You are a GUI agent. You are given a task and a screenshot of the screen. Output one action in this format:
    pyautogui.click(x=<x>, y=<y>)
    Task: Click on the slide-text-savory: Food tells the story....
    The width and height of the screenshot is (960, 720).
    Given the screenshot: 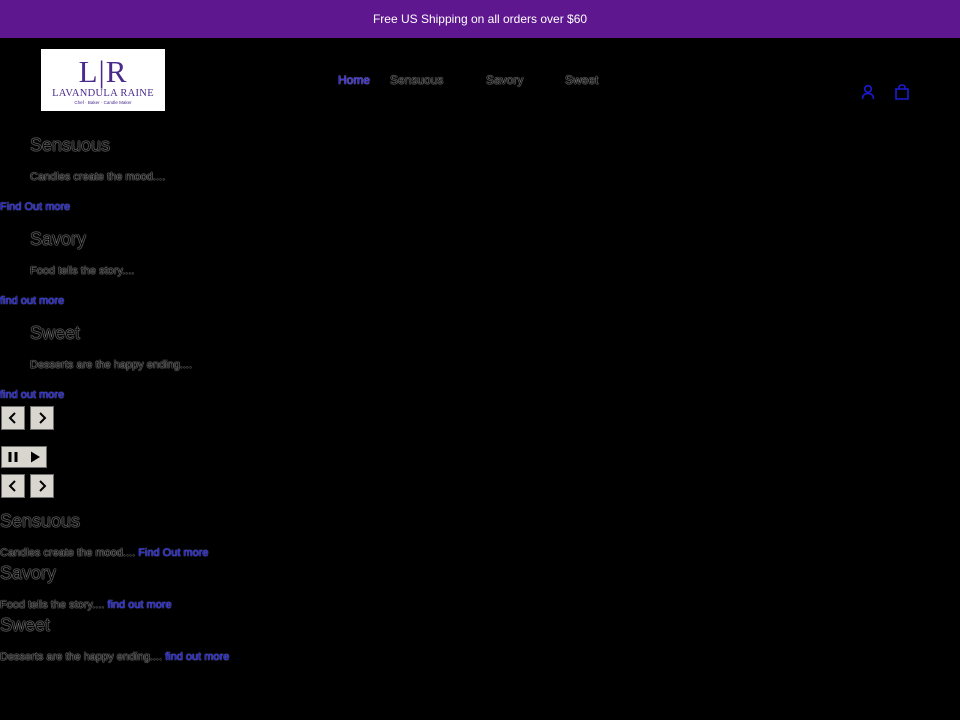 What is the action you would take?
    pyautogui.click(x=82, y=271)
    